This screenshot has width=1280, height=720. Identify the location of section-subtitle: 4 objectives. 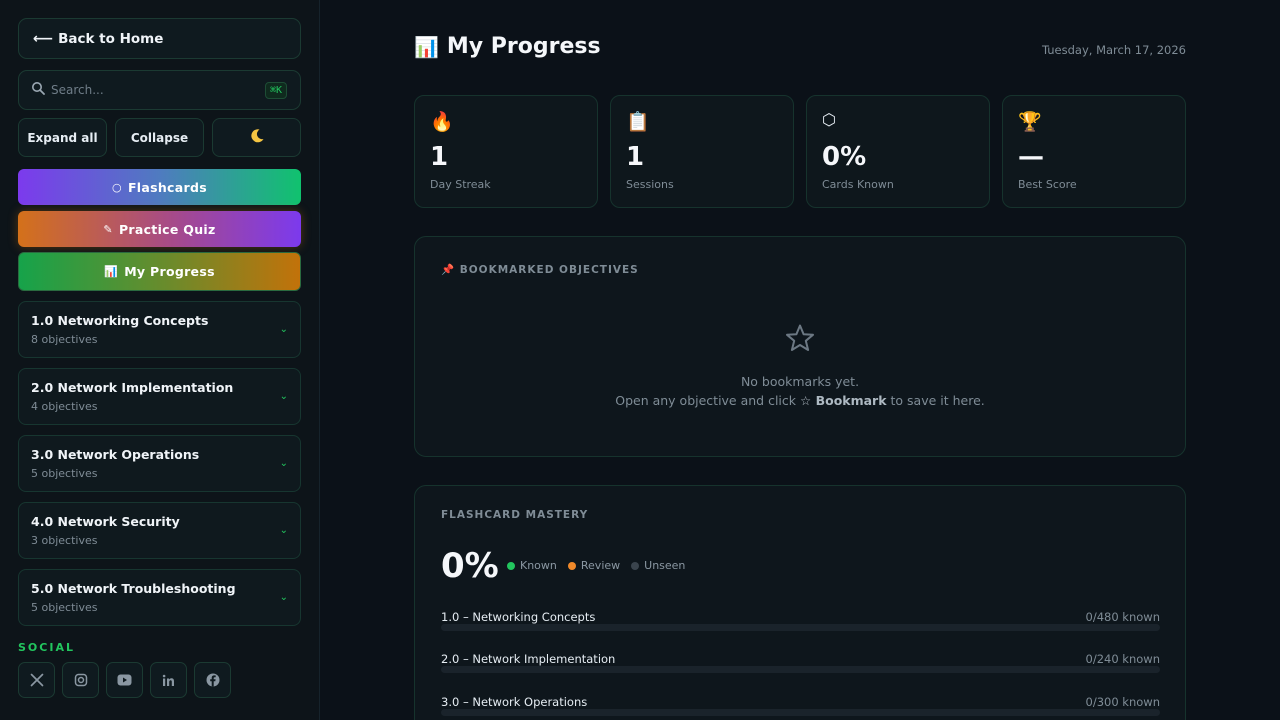
(64, 406).